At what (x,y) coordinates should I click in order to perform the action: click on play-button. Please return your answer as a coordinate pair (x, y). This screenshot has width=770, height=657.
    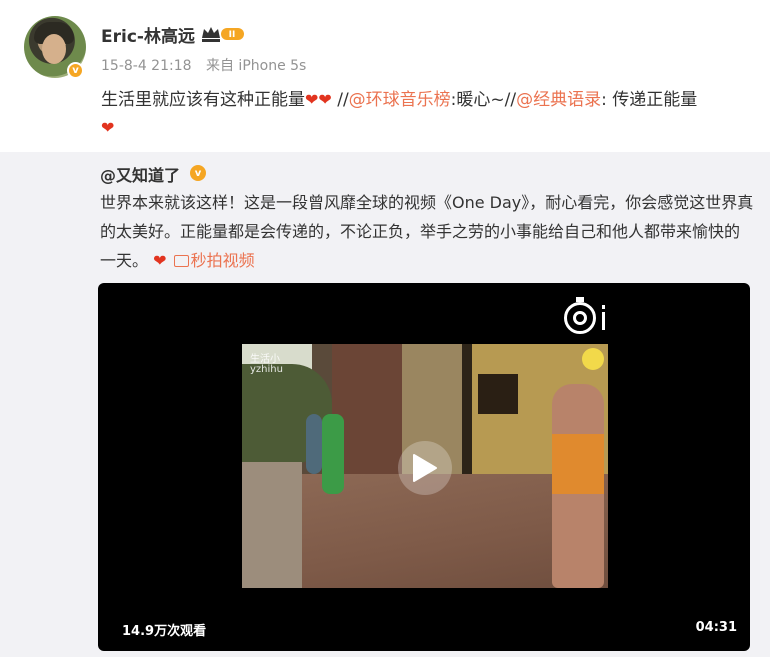
    Looking at the image, I should click on (425, 468).